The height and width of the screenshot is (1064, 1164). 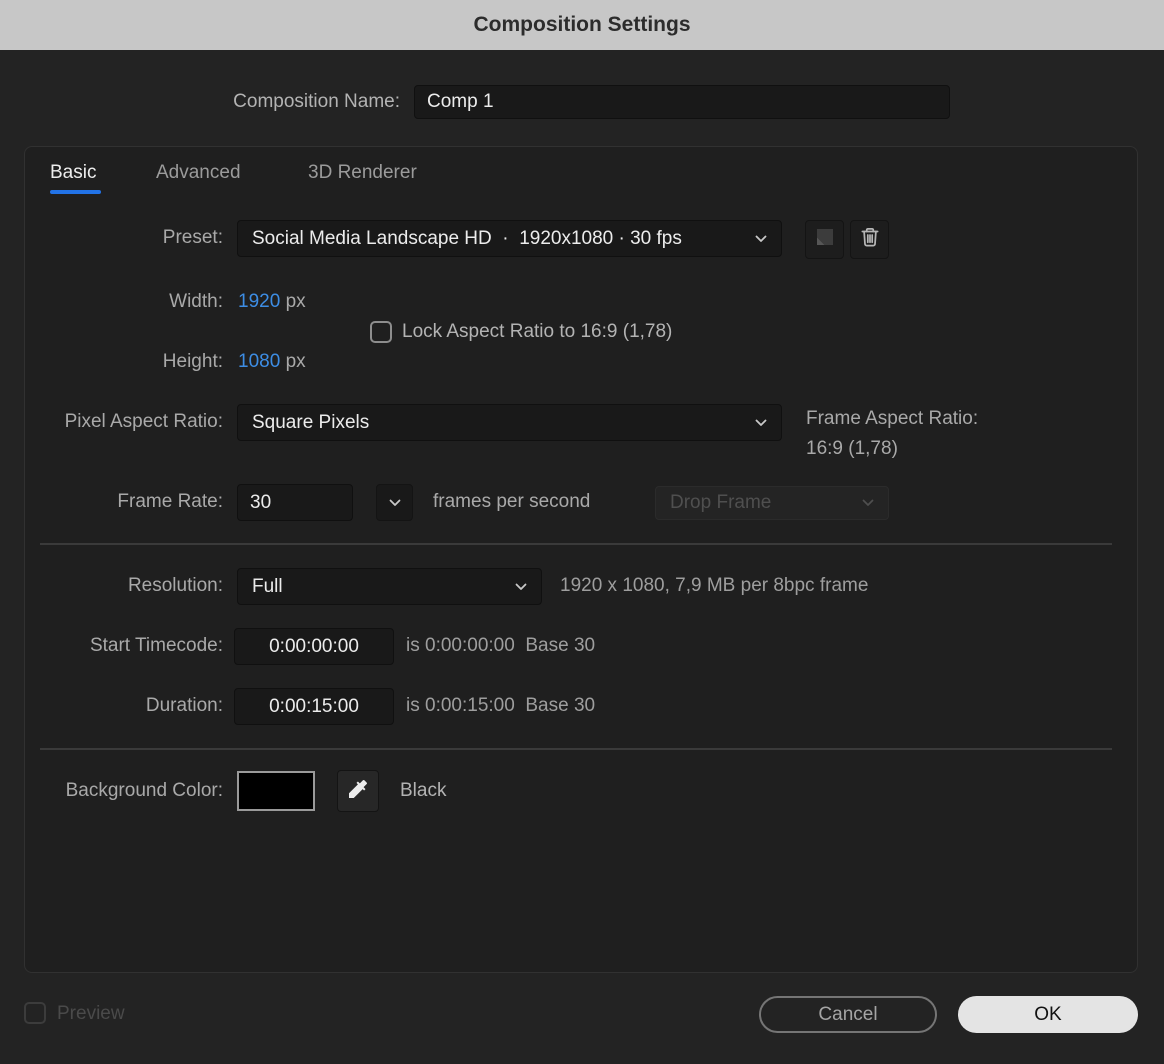 I want to click on background-color-swatch, so click(x=276, y=791).